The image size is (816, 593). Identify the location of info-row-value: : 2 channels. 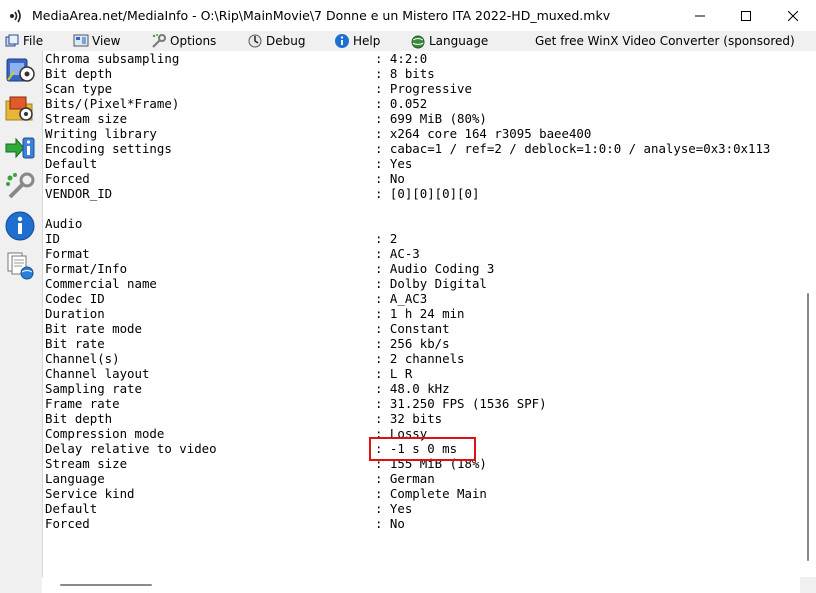
(420, 358).